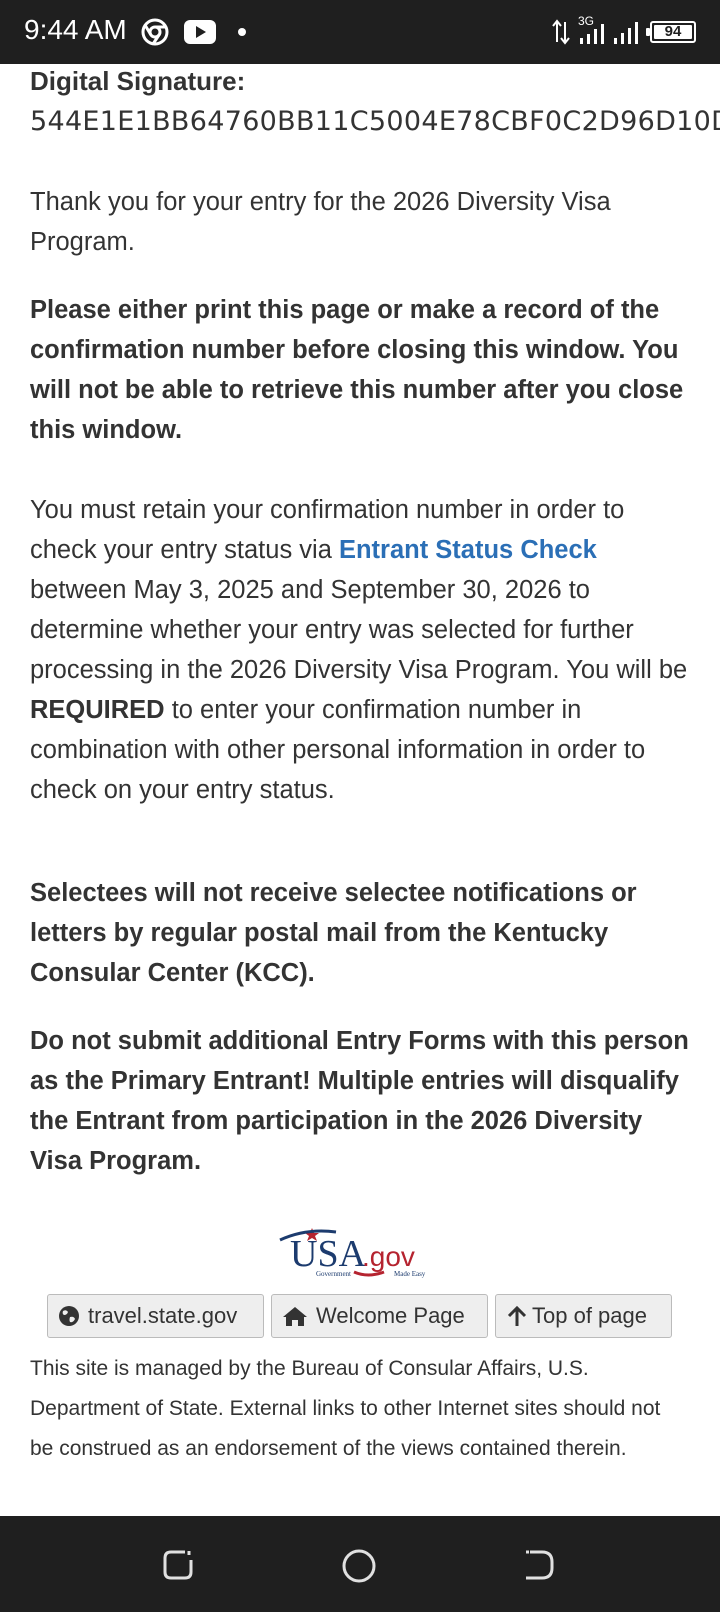 The width and height of the screenshot is (720, 1612). I want to click on globe-icon, so click(69, 1316).